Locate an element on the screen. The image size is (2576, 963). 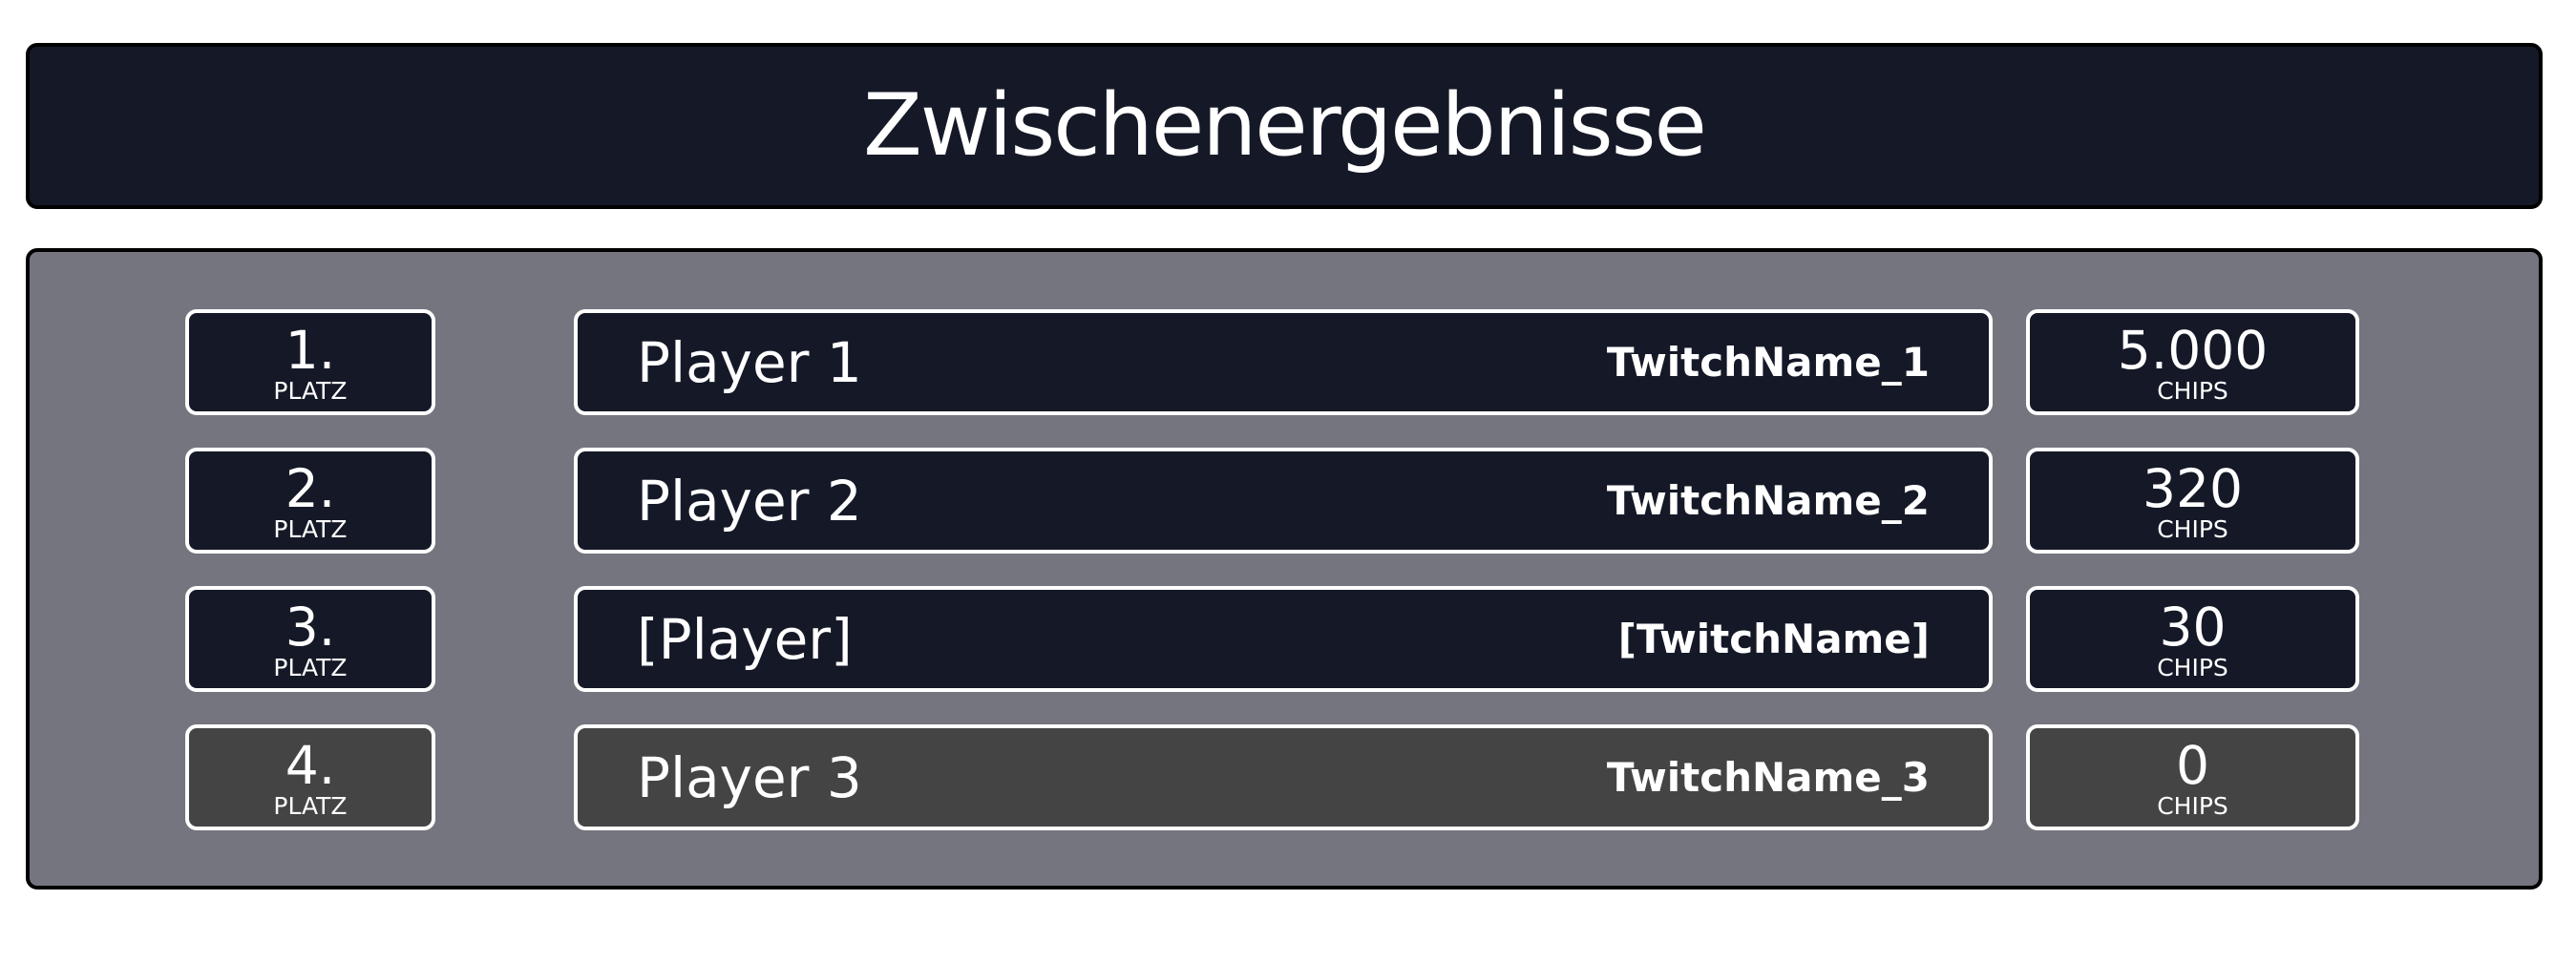
chips-count: 30 is located at coordinates (2193, 627).